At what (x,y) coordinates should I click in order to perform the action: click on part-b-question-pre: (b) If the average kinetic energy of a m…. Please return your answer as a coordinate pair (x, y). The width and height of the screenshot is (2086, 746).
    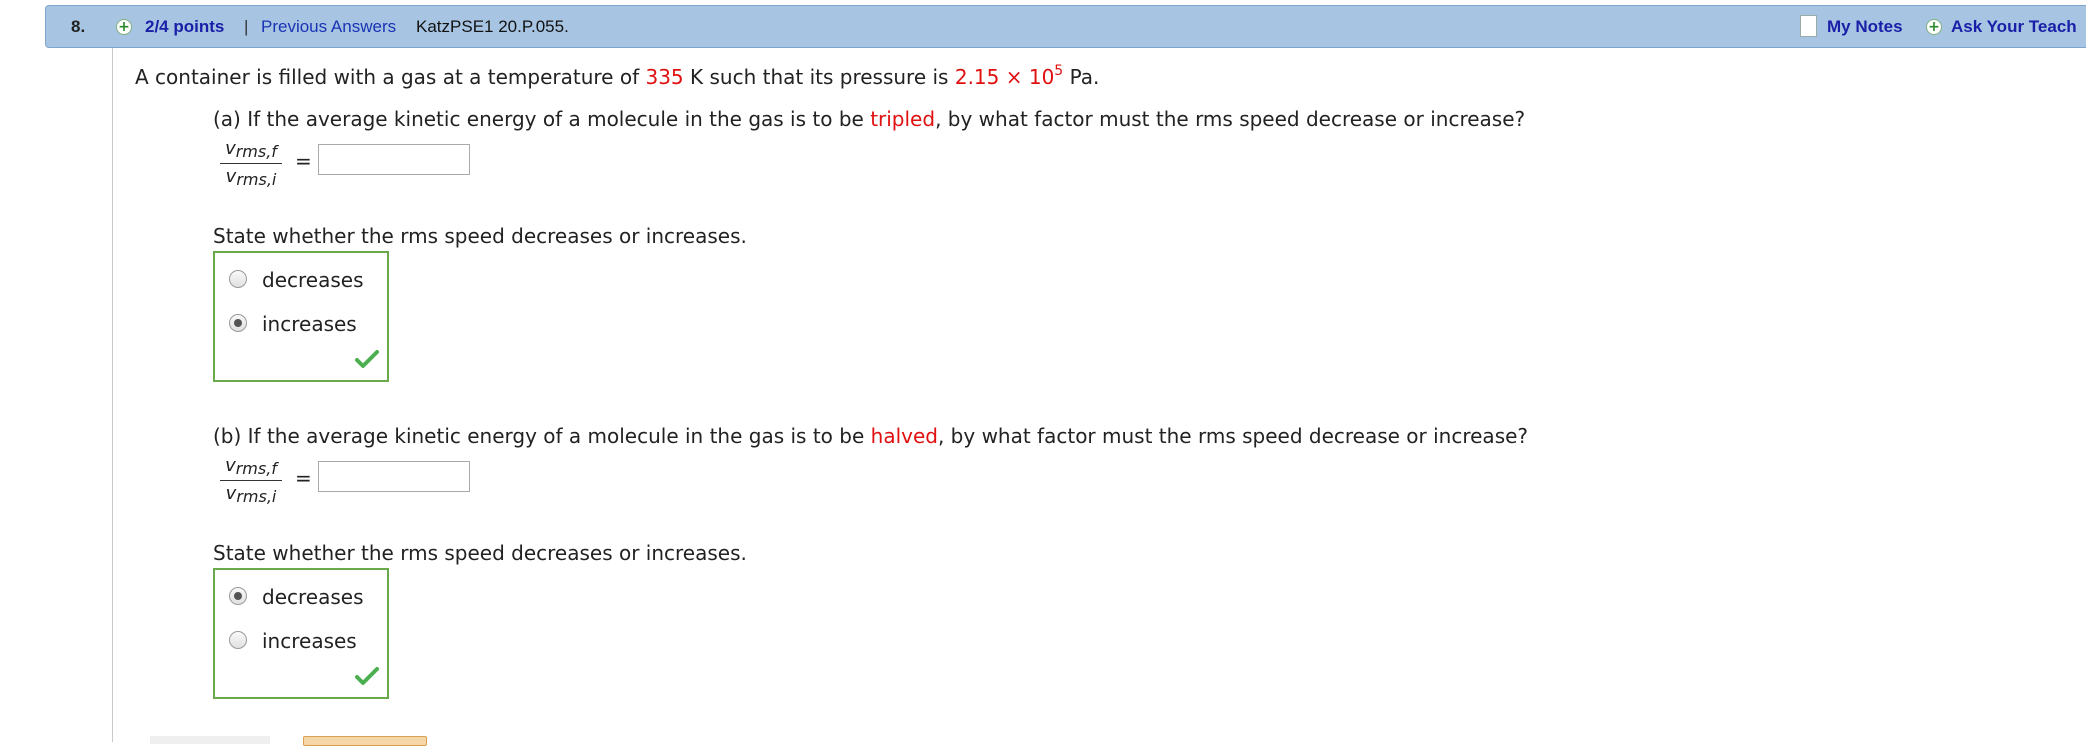
    Looking at the image, I should click on (542, 436).